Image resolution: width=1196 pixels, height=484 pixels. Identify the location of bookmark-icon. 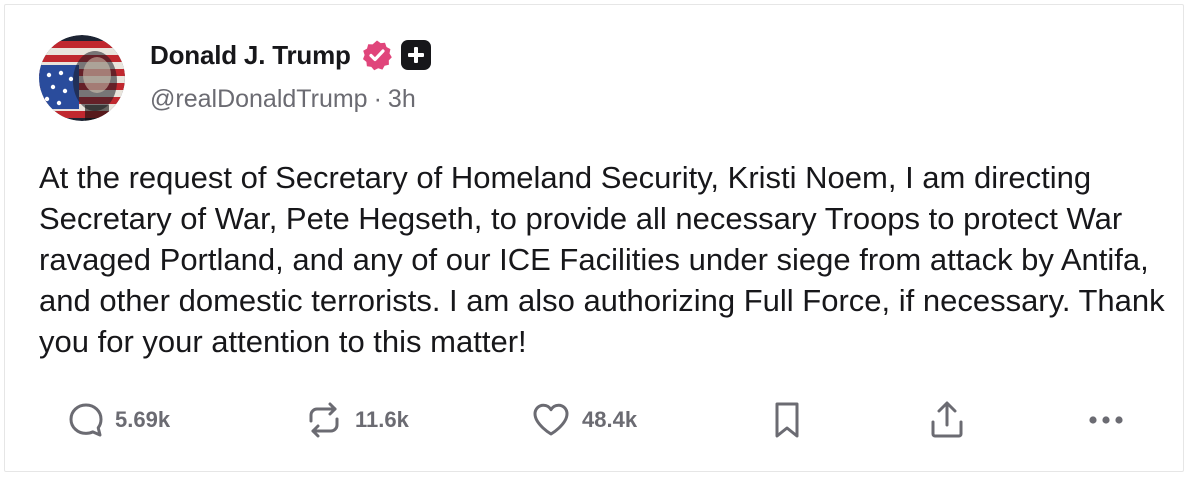
(787, 420).